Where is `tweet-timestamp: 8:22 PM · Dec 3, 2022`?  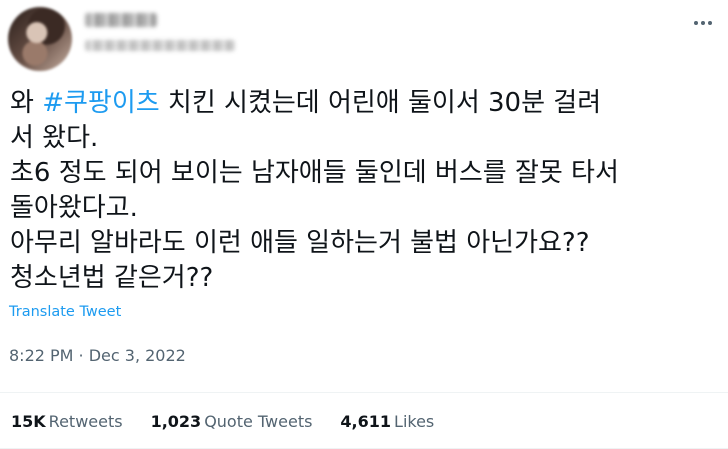
tweet-timestamp: 8:22 PM · Dec 3, 2022 is located at coordinates (97, 355).